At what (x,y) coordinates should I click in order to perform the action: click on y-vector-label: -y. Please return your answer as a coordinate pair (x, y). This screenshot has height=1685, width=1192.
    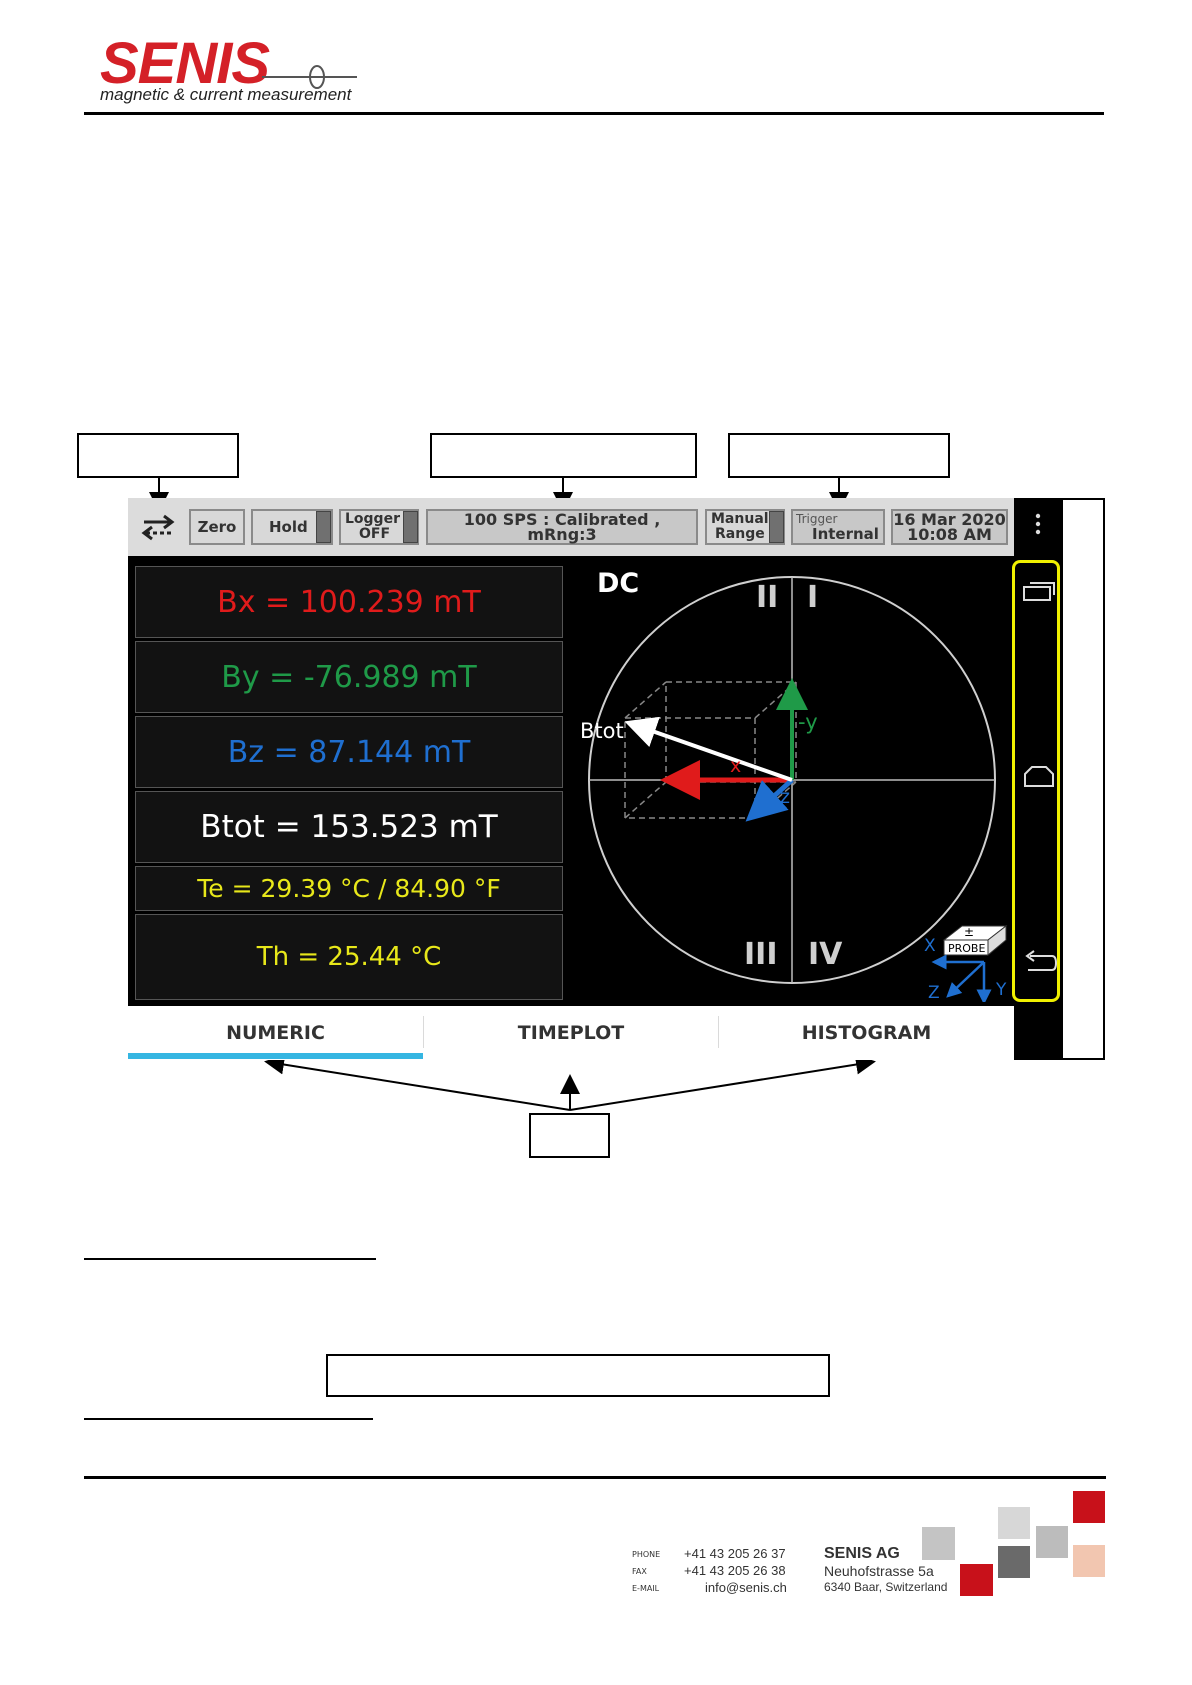
    Looking at the image, I should click on (808, 722).